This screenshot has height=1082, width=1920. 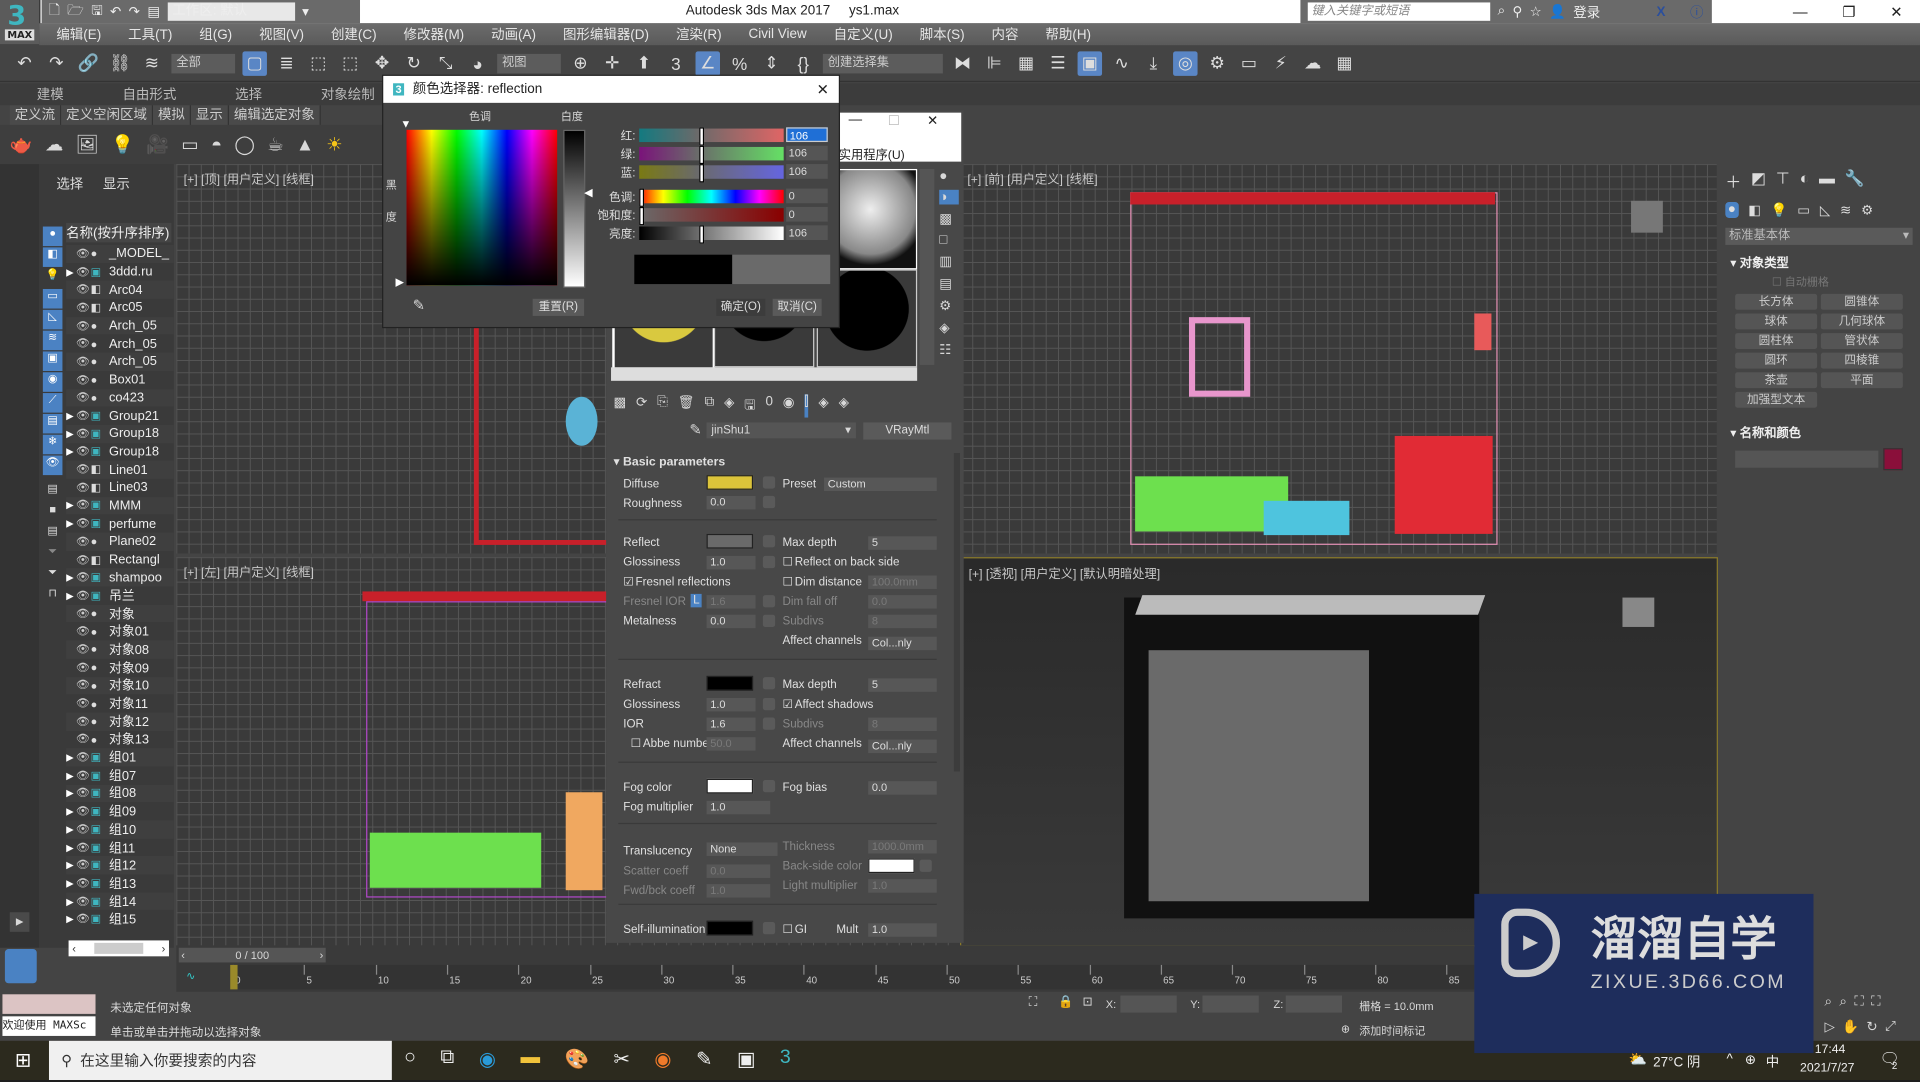 I want to click on refract-gloss-map-button, so click(x=769, y=704).